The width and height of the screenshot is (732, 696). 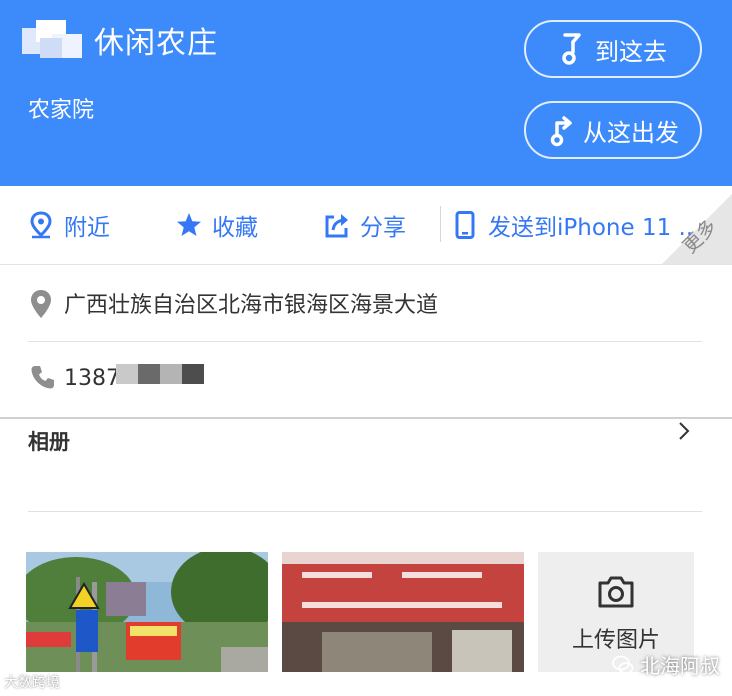 What do you see at coordinates (623, 664) in the screenshot?
I see `wechat-icon` at bounding box center [623, 664].